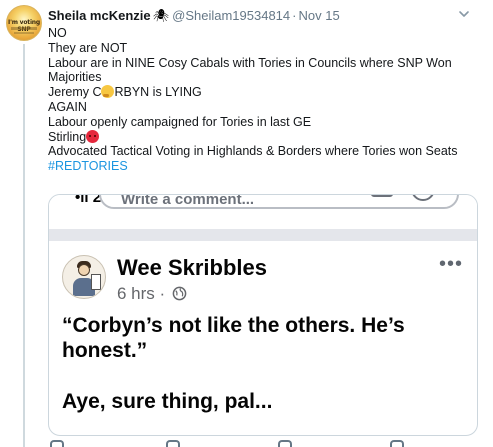  I want to click on post-time: 6 hrs, so click(136, 293).